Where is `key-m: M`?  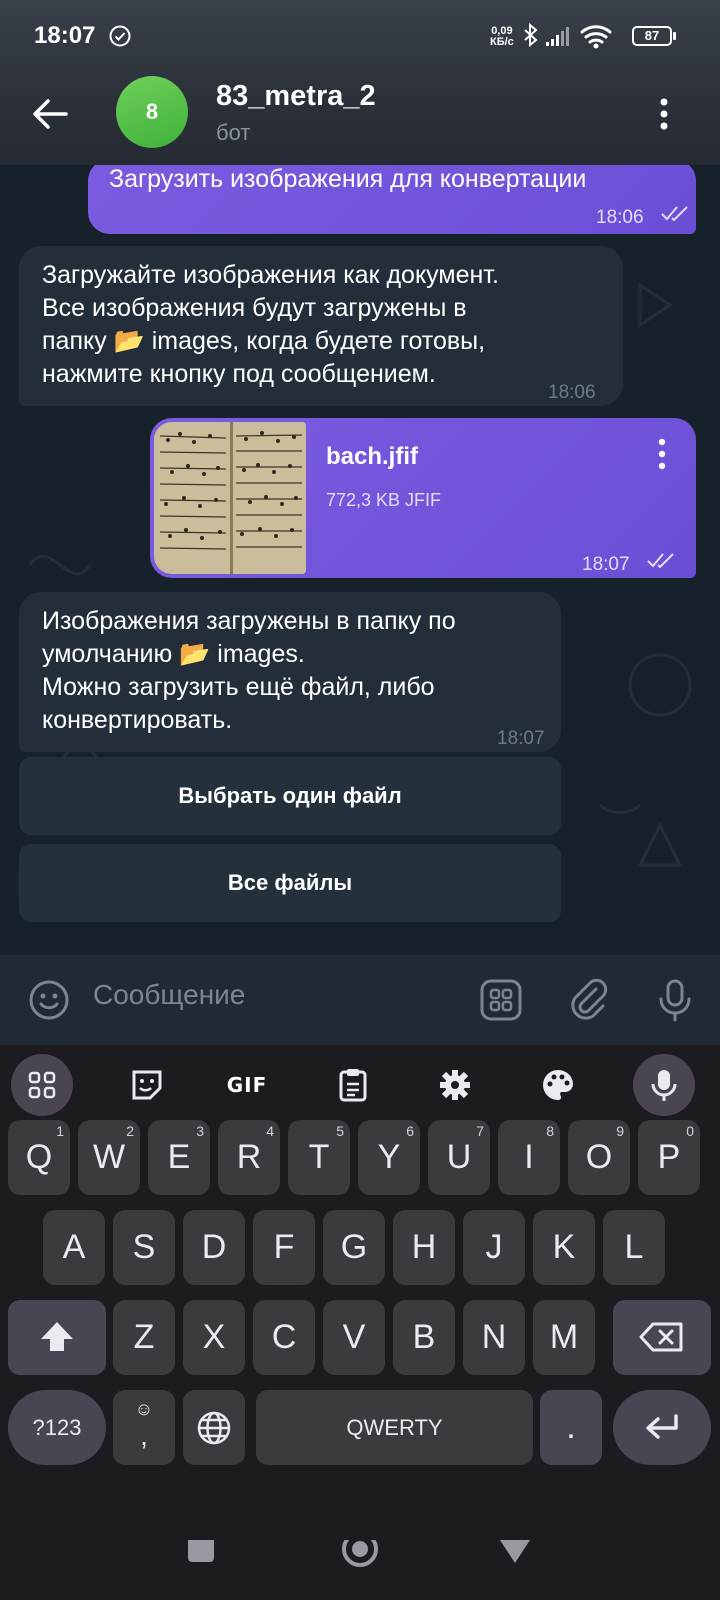 key-m: M is located at coordinates (564, 1337).